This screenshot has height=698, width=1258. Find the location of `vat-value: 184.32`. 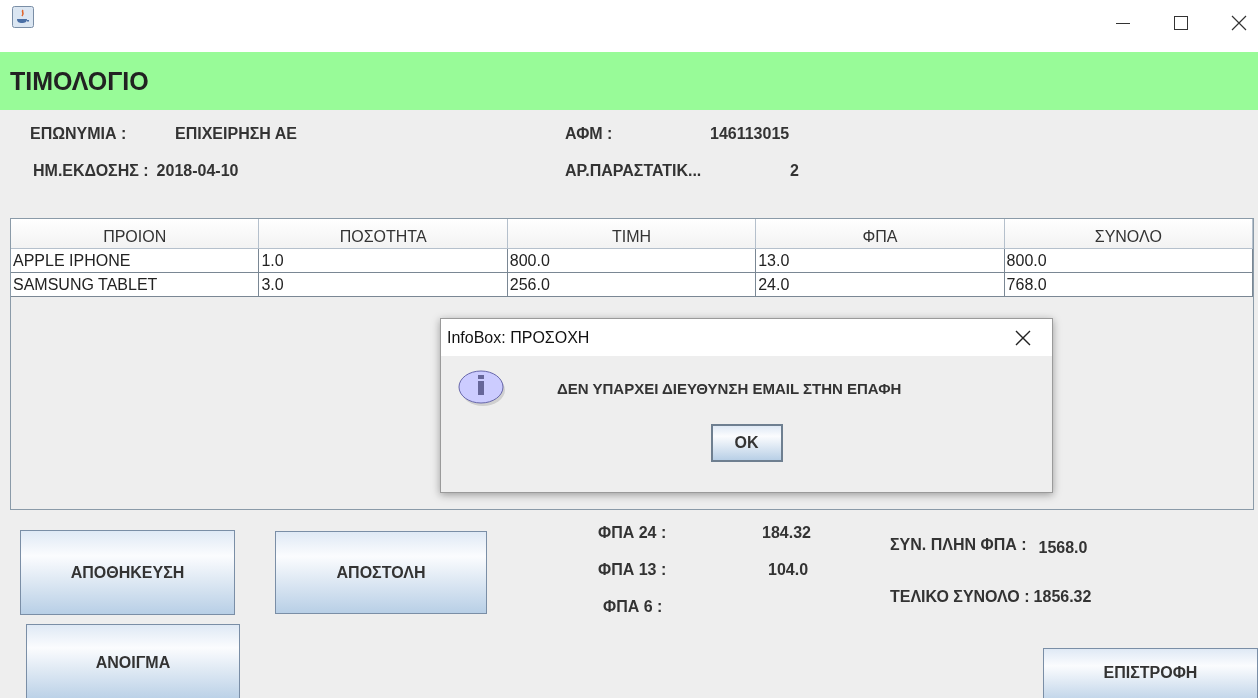

vat-value: 184.32 is located at coordinates (787, 533).